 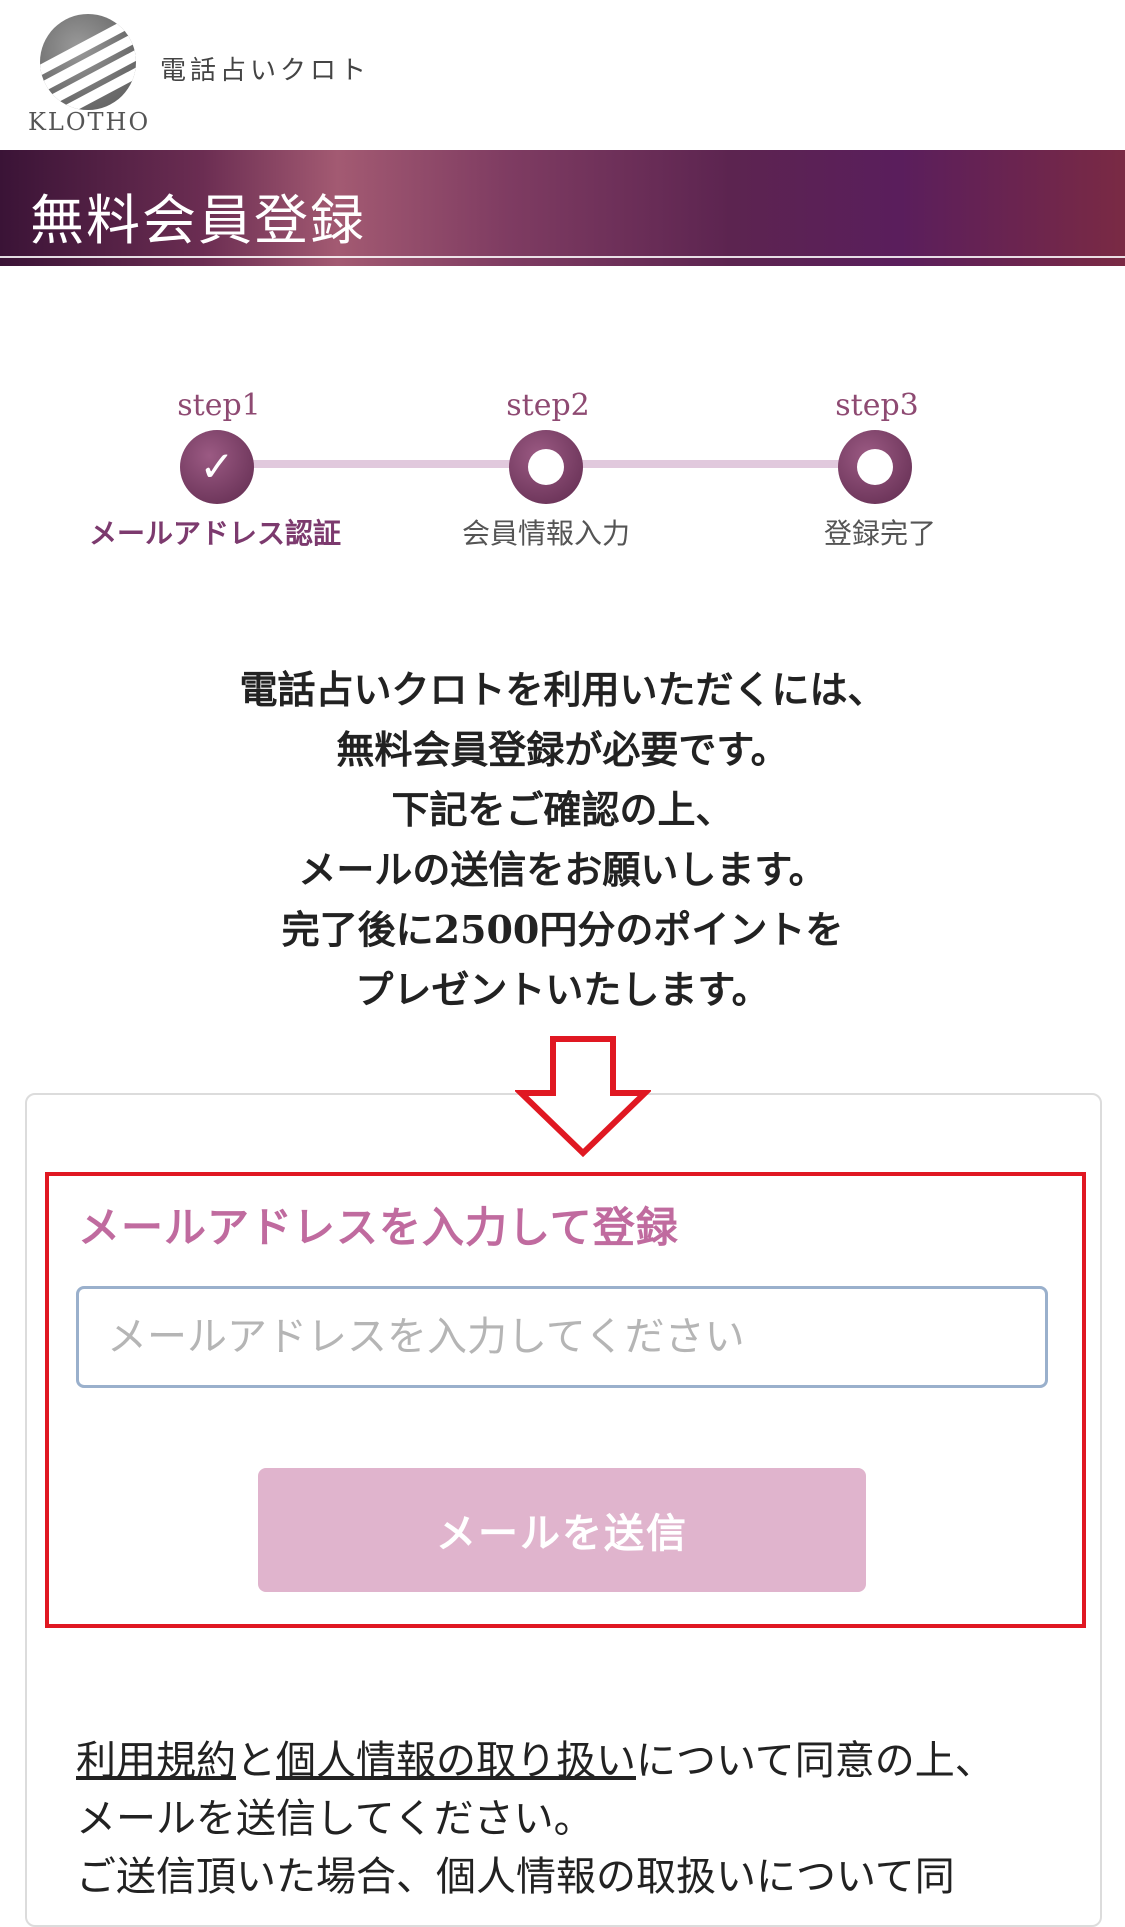 What do you see at coordinates (89, 122) in the screenshot?
I see `logo-wordmark: KLOTHO` at bounding box center [89, 122].